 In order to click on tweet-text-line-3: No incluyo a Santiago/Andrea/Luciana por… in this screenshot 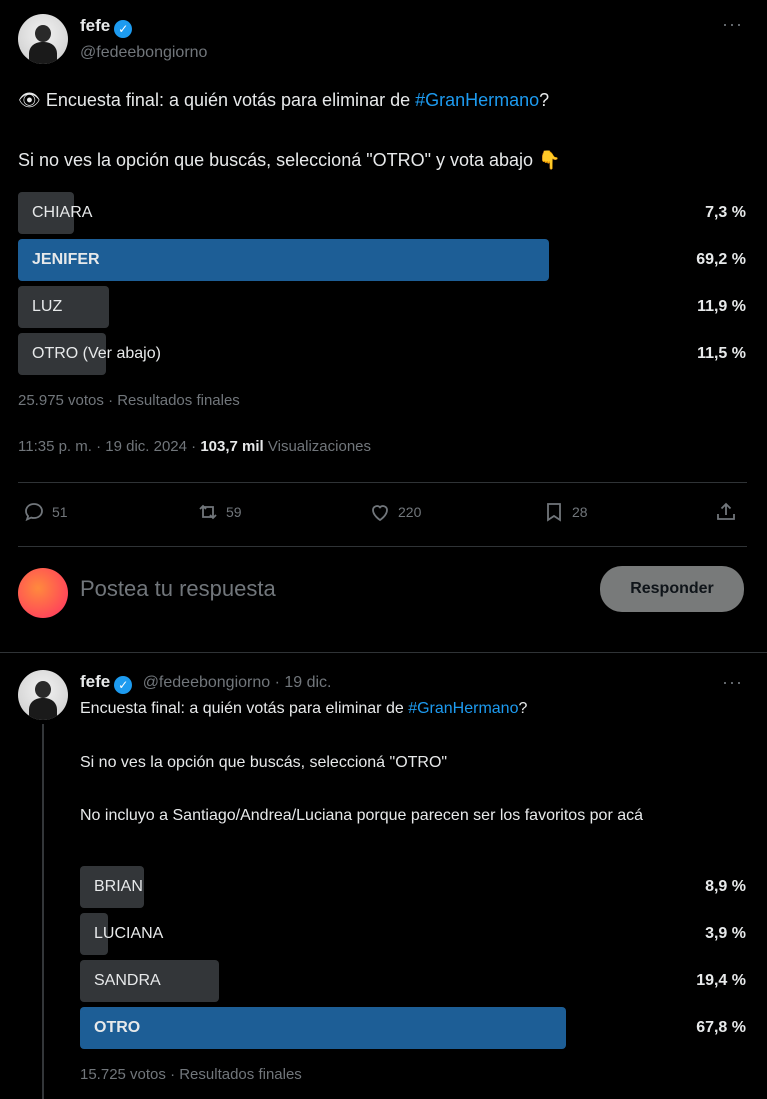, I will do `click(362, 815)`.